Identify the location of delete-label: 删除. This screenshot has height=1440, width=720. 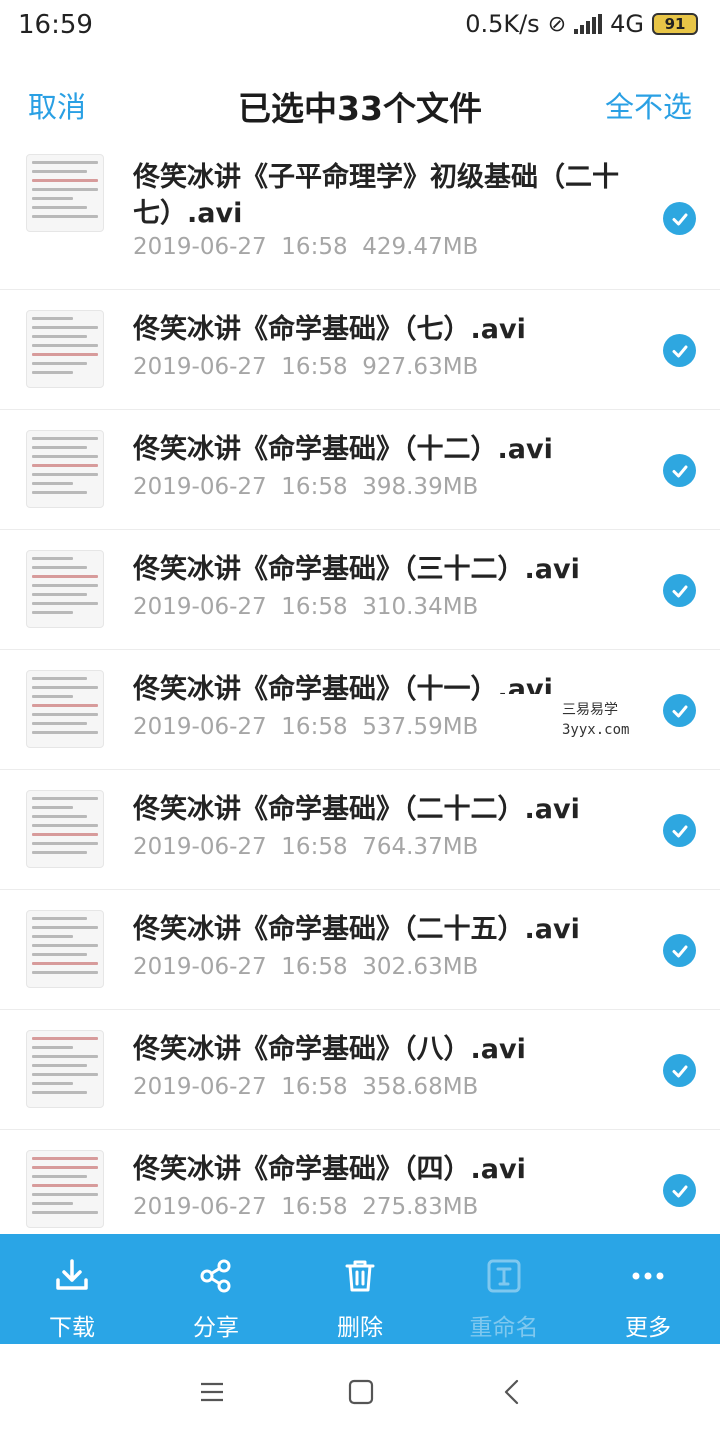
(360, 1328).